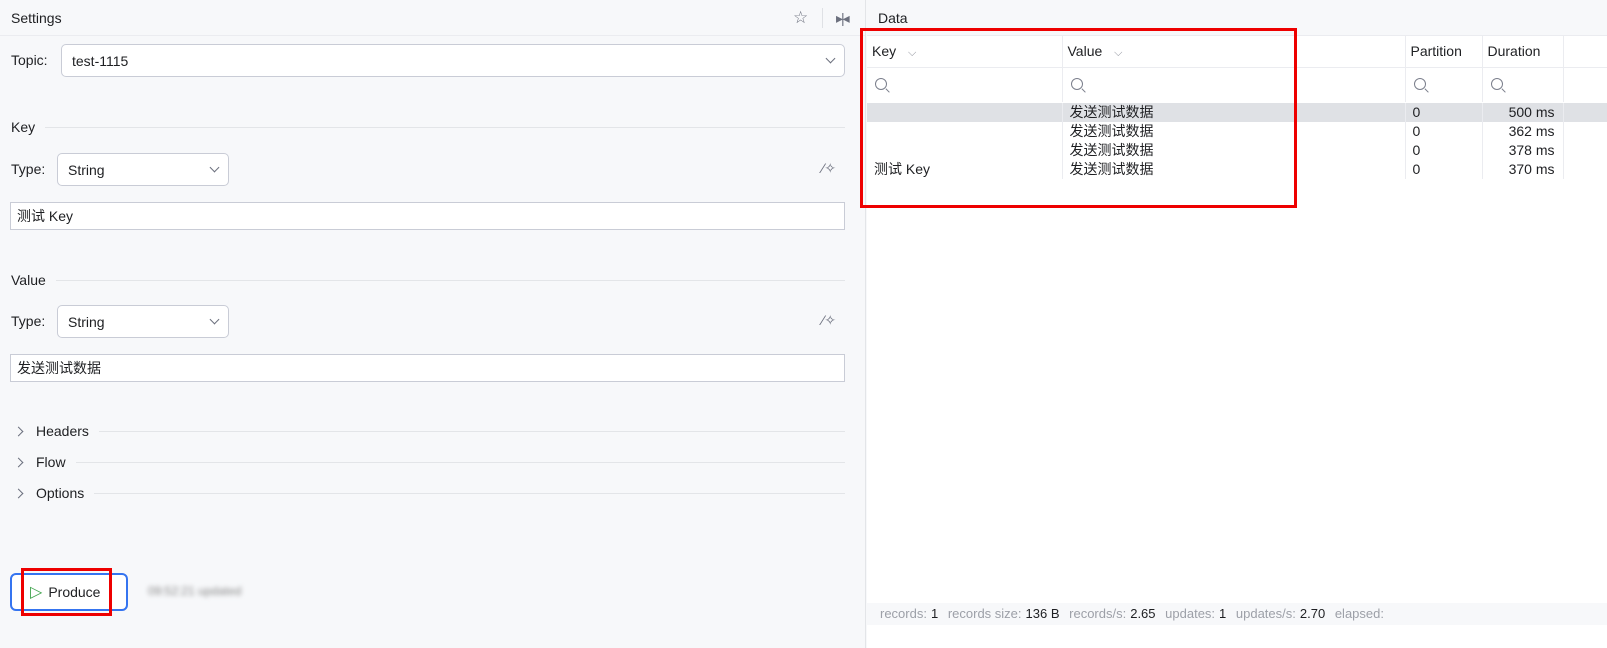  What do you see at coordinates (893, 18) in the screenshot?
I see `data-title: Data` at bounding box center [893, 18].